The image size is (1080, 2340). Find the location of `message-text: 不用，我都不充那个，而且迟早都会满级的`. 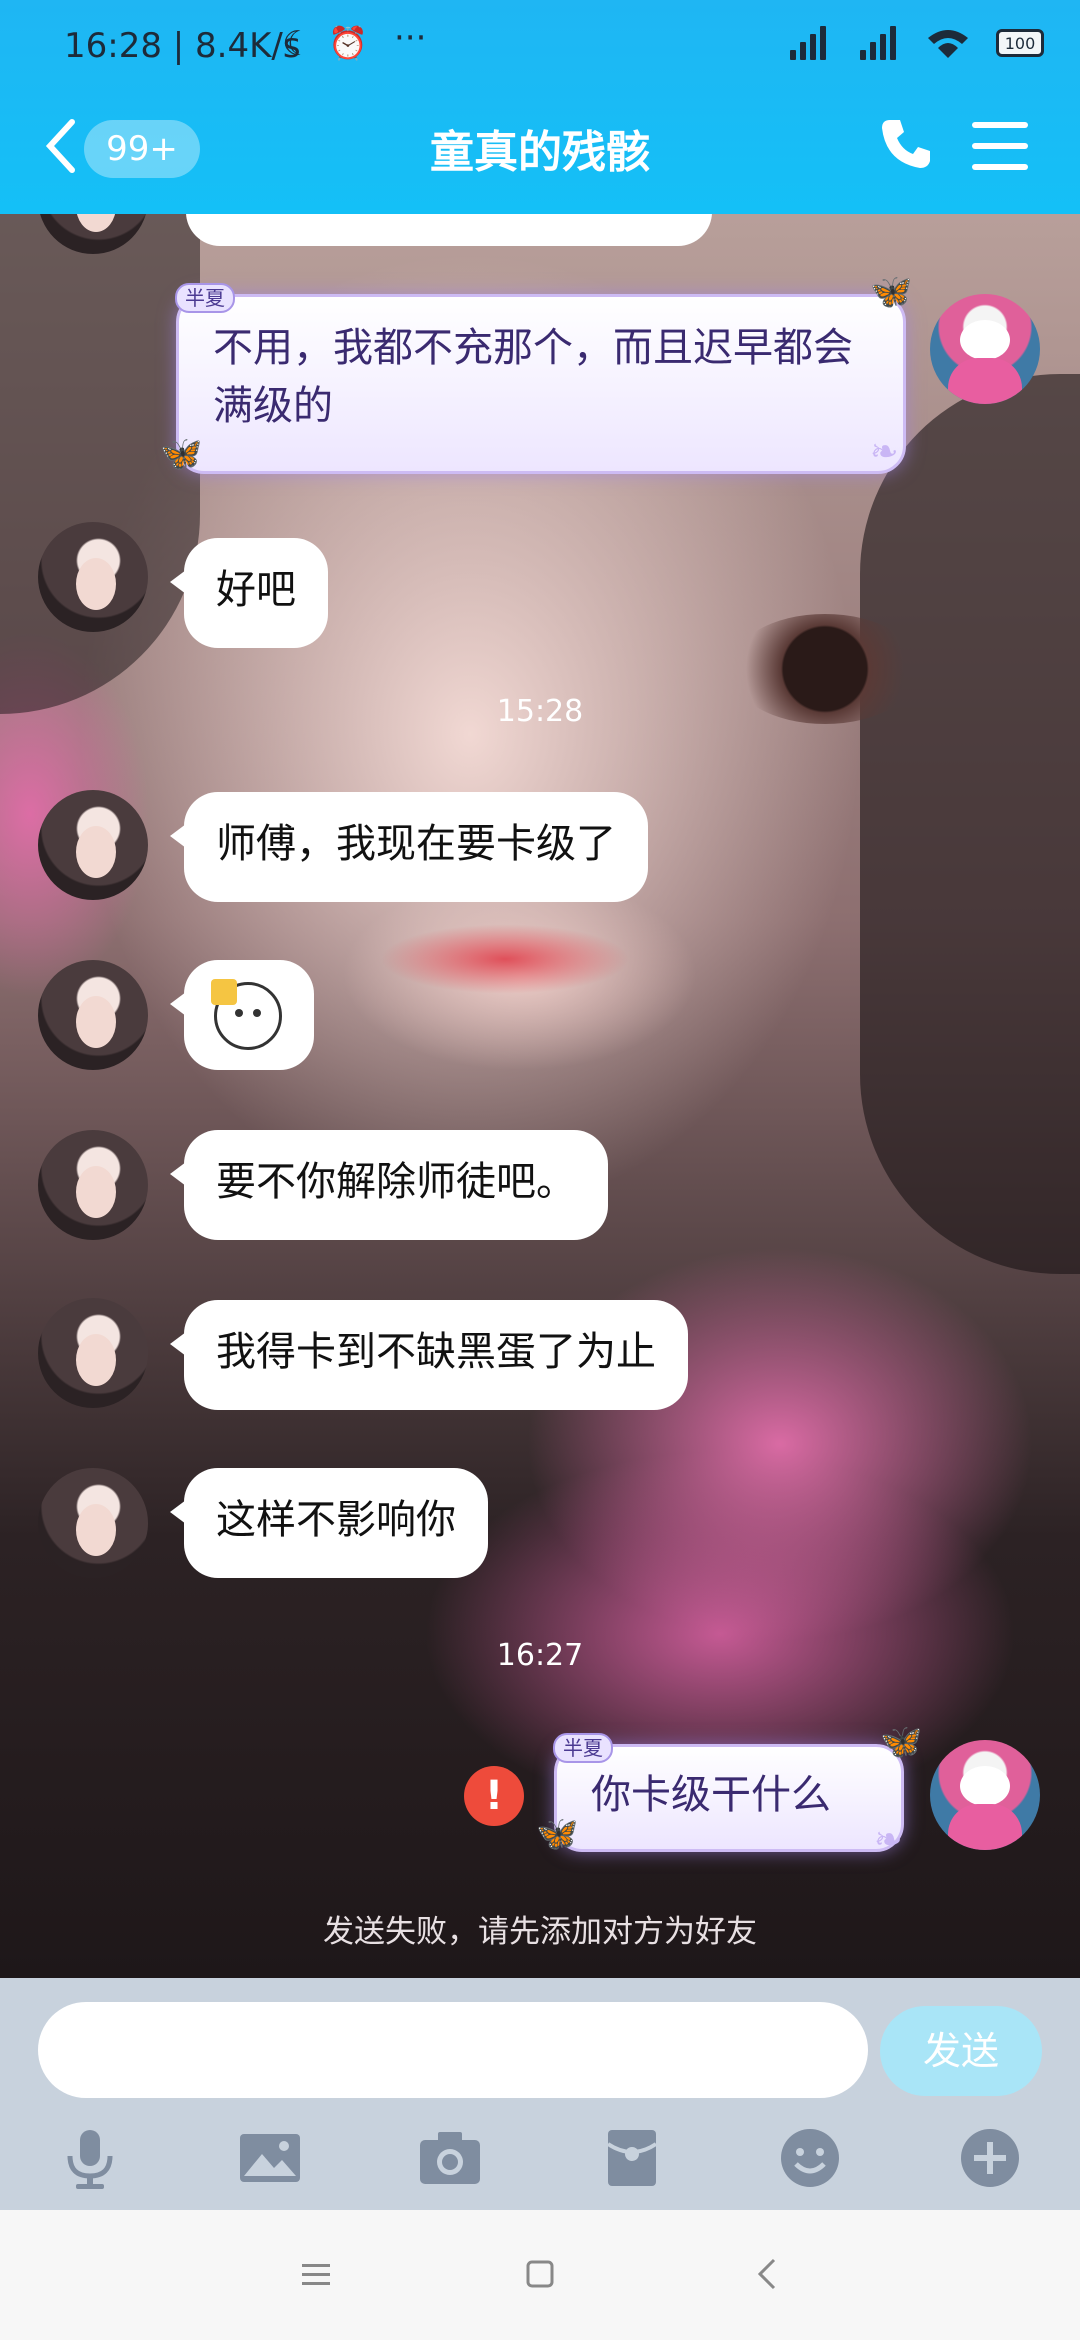

message-text: 不用，我都不充那个，而且迟早都会满级的 is located at coordinates (533, 377).